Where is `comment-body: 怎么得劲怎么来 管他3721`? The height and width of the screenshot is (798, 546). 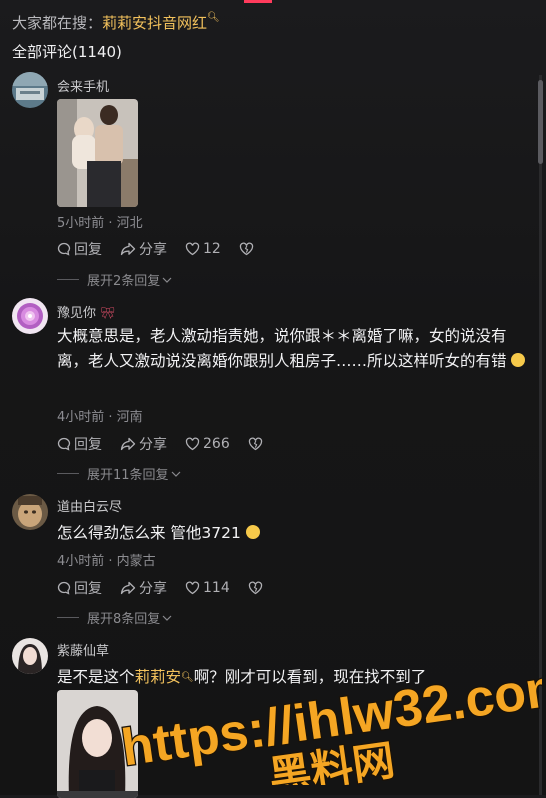 comment-body: 怎么得劲怎么来 管他3721 is located at coordinates (149, 533).